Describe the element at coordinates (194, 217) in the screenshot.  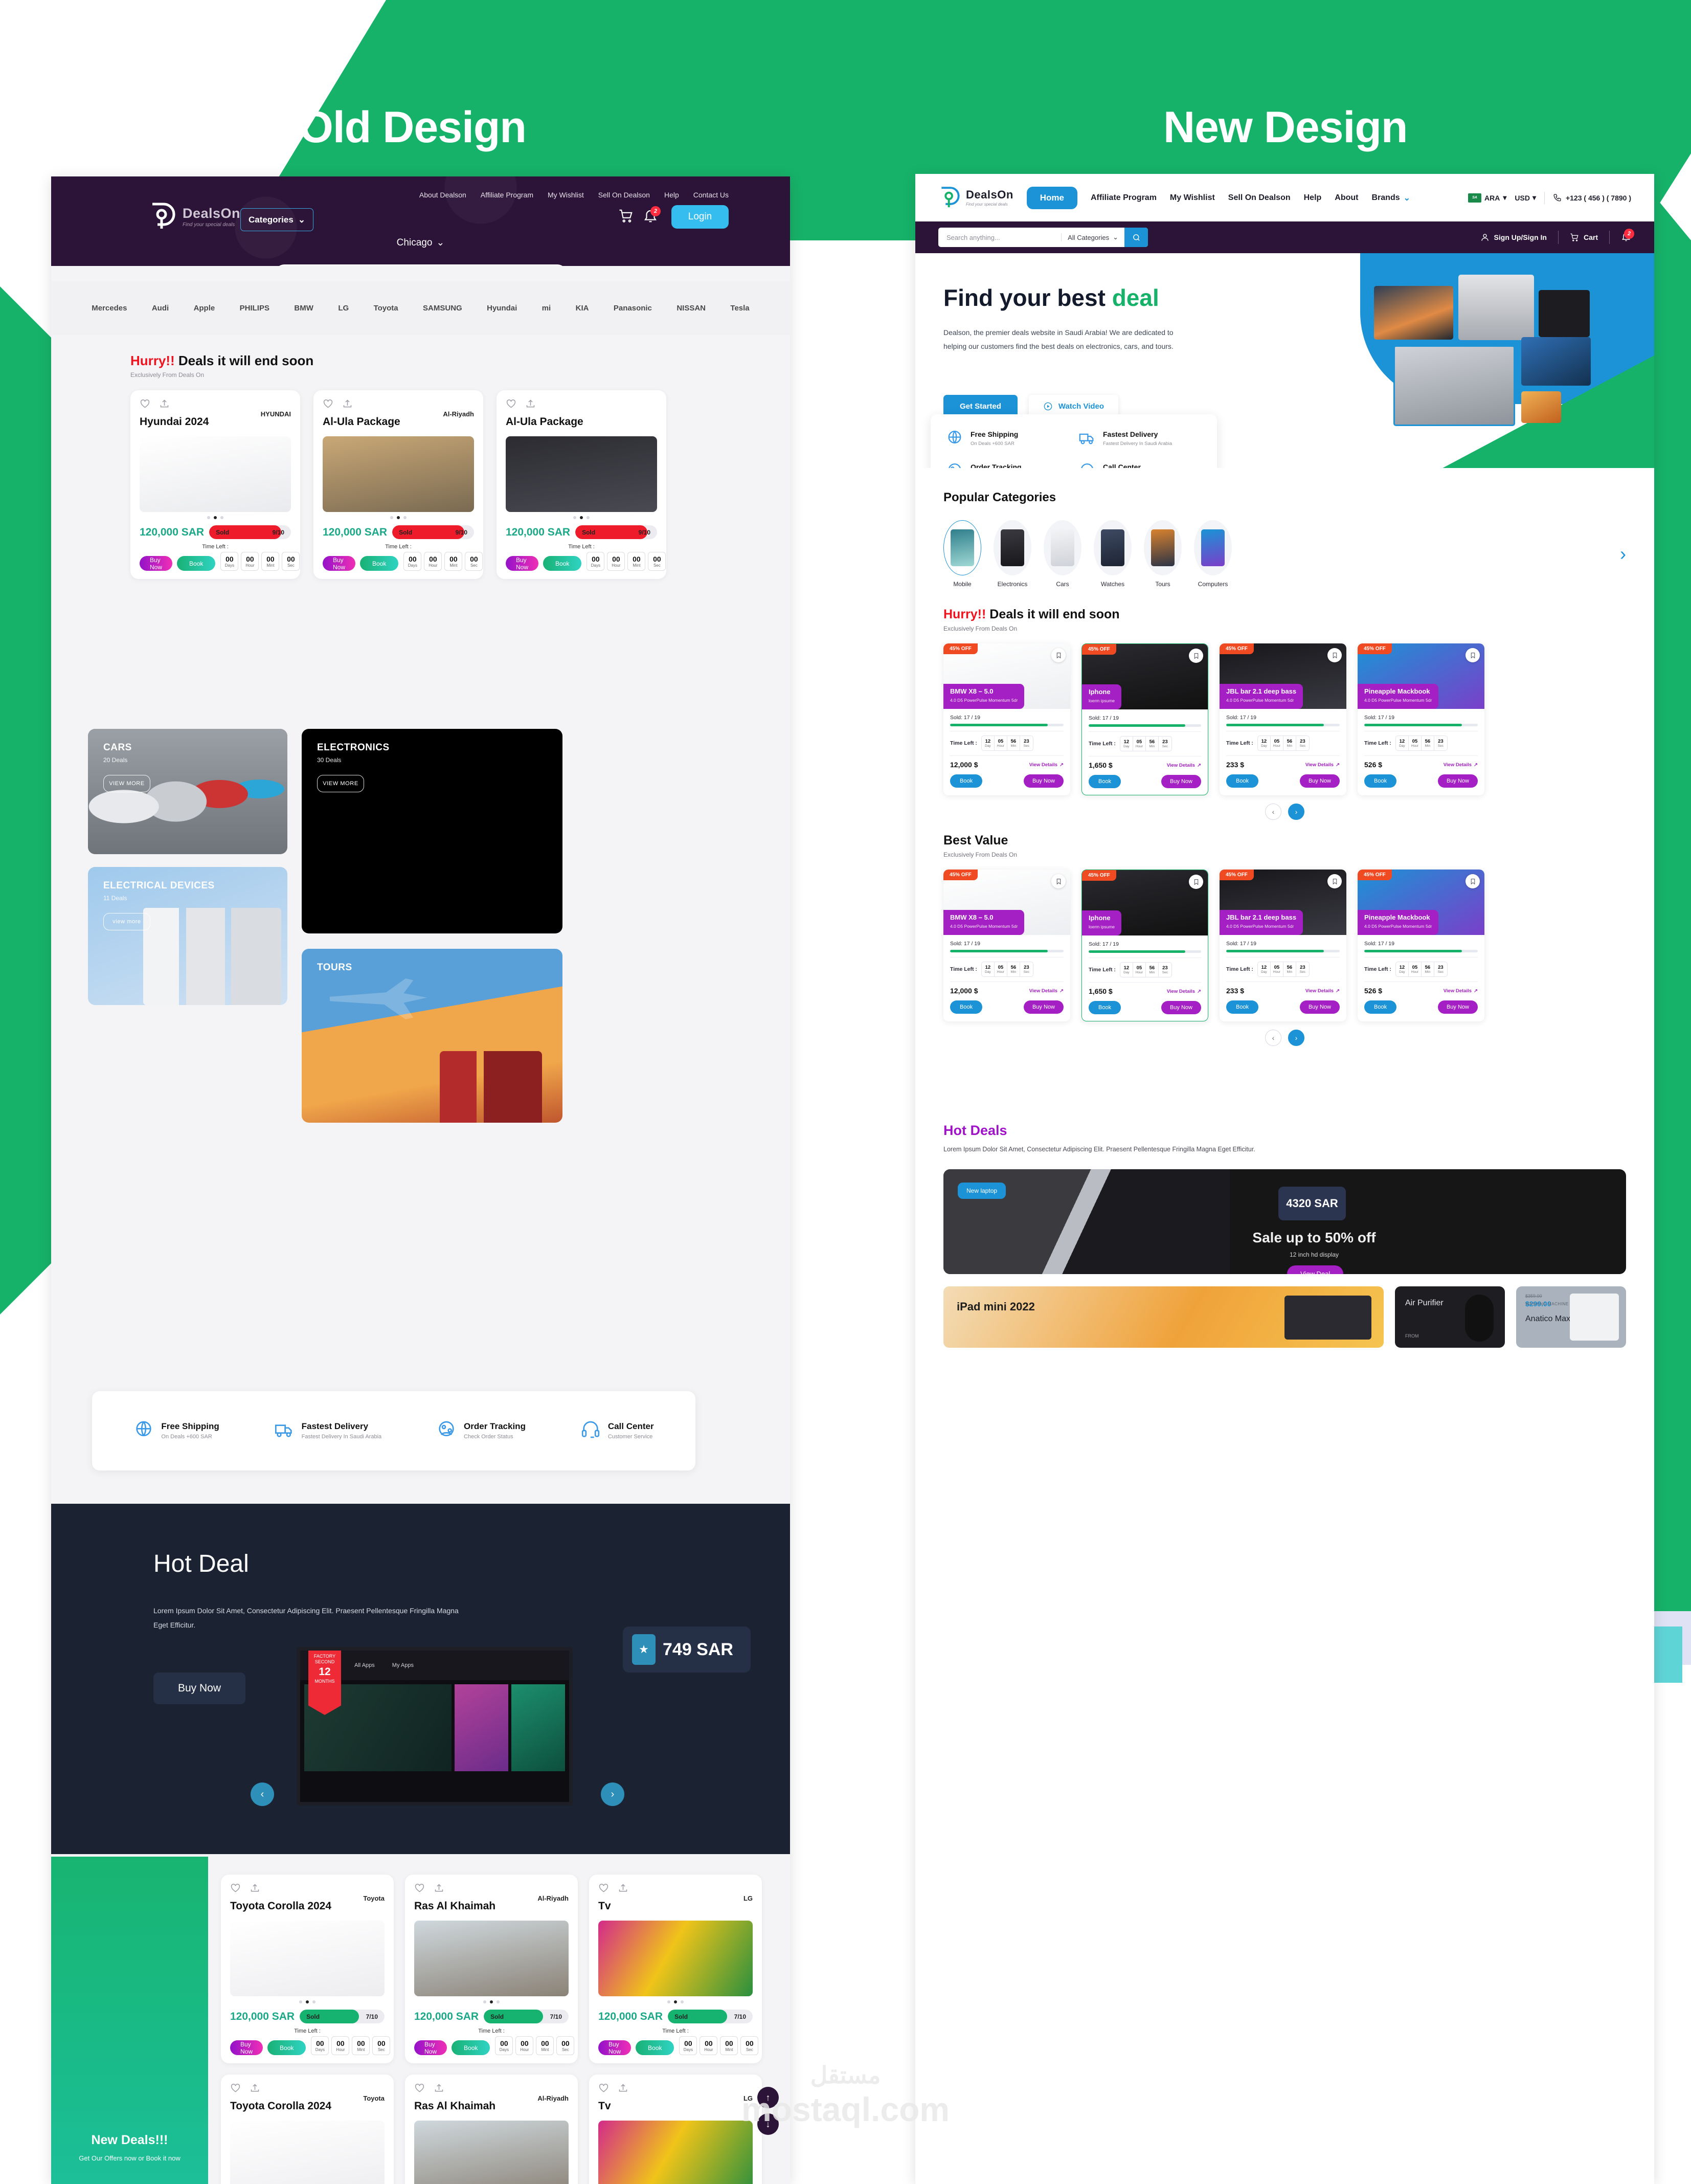
I see `old-logo: DealsOn Find your special deals` at that location.